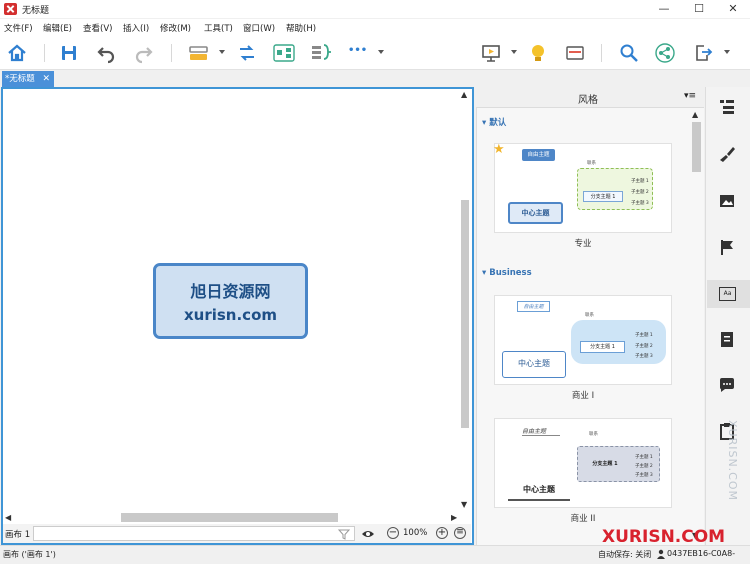 The image size is (750, 564). I want to click on panel-scroll-up-arrow: ▲, so click(695, 114).